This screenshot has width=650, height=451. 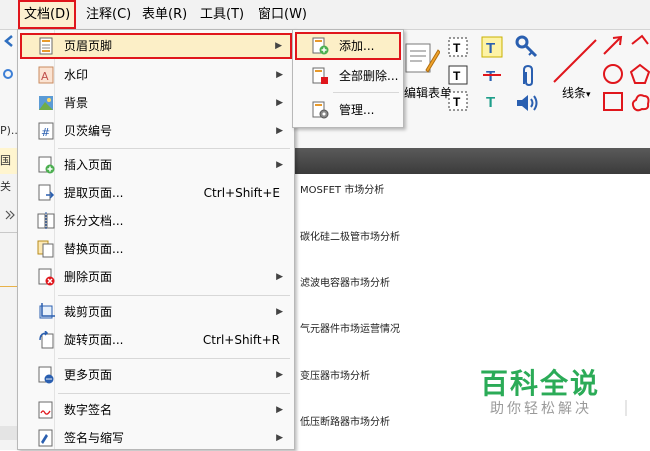 What do you see at coordinates (156, 277) in the screenshot?
I see `menu-item-delete-page: 删除页面 ▶` at bounding box center [156, 277].